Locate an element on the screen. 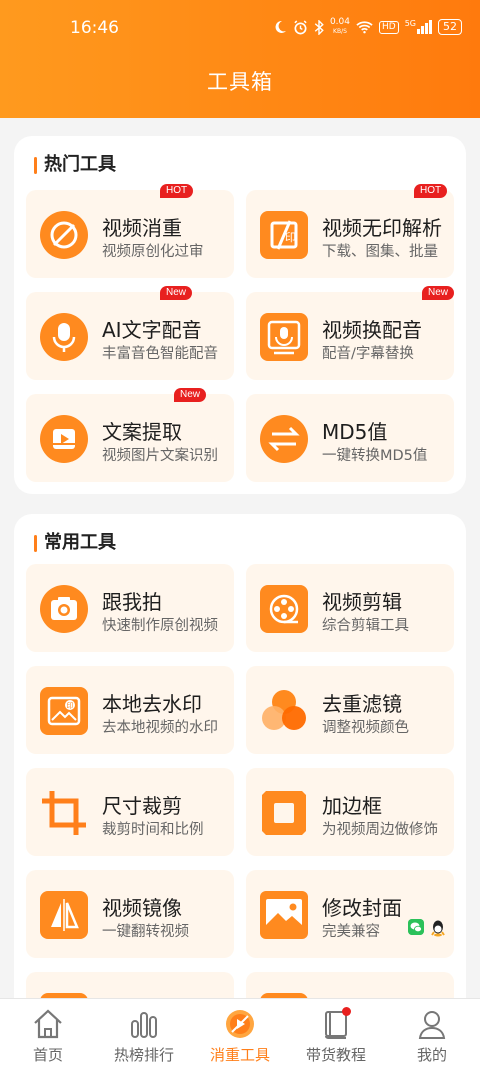  tool-name: 视频剪辑 is located at coordinates (362, 602).